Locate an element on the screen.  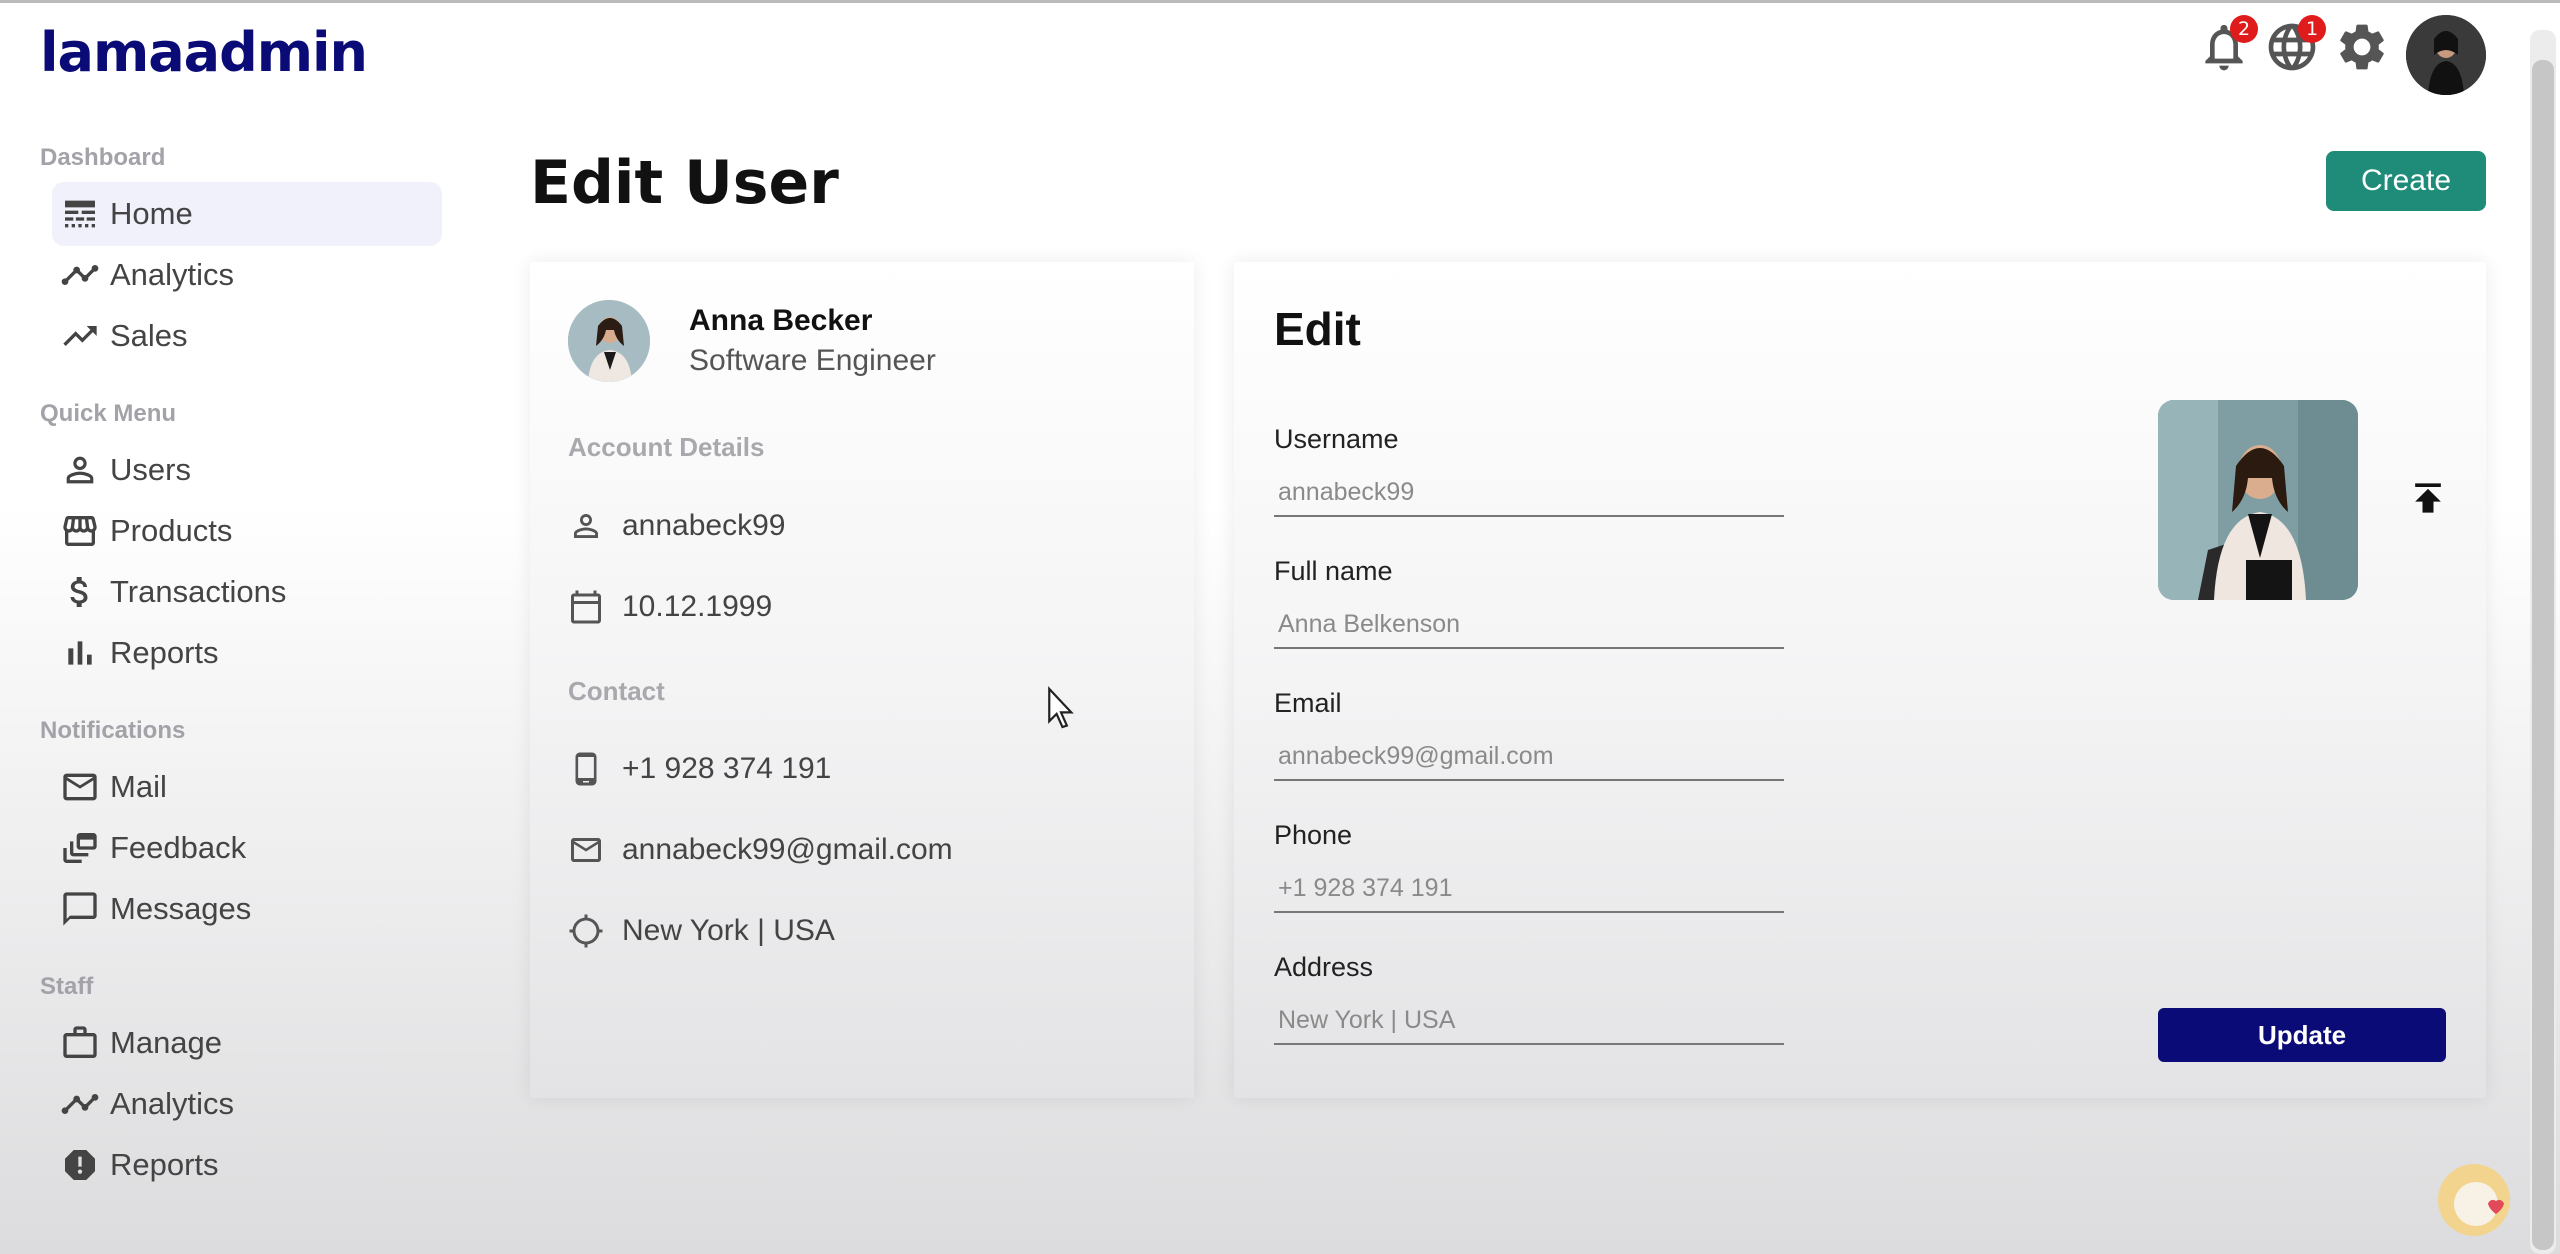
sidebar-item-messages: Messages is located at coordinates (247, 909).